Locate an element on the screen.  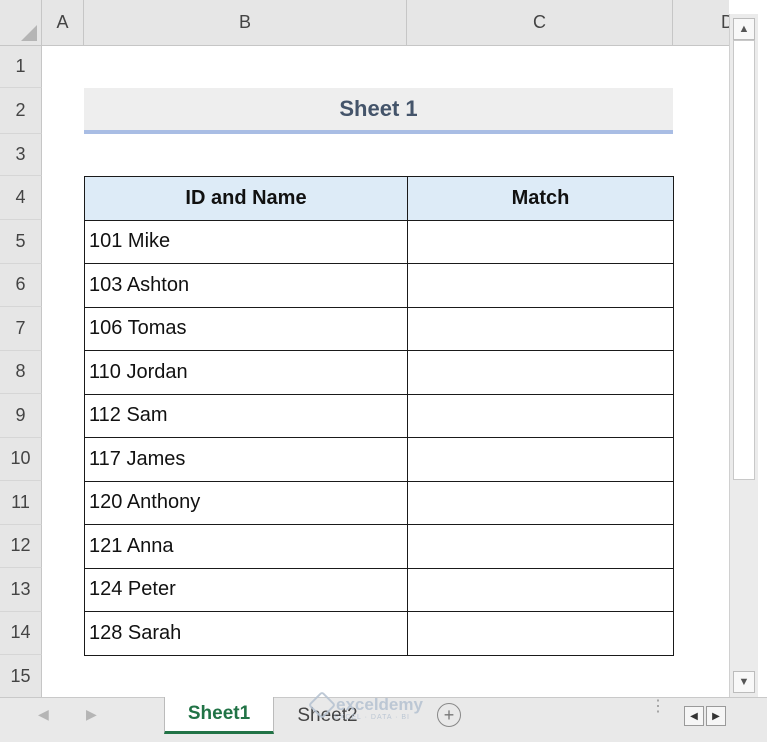
chevron-left-icon: ◀ is located at coordinates (694, 716).